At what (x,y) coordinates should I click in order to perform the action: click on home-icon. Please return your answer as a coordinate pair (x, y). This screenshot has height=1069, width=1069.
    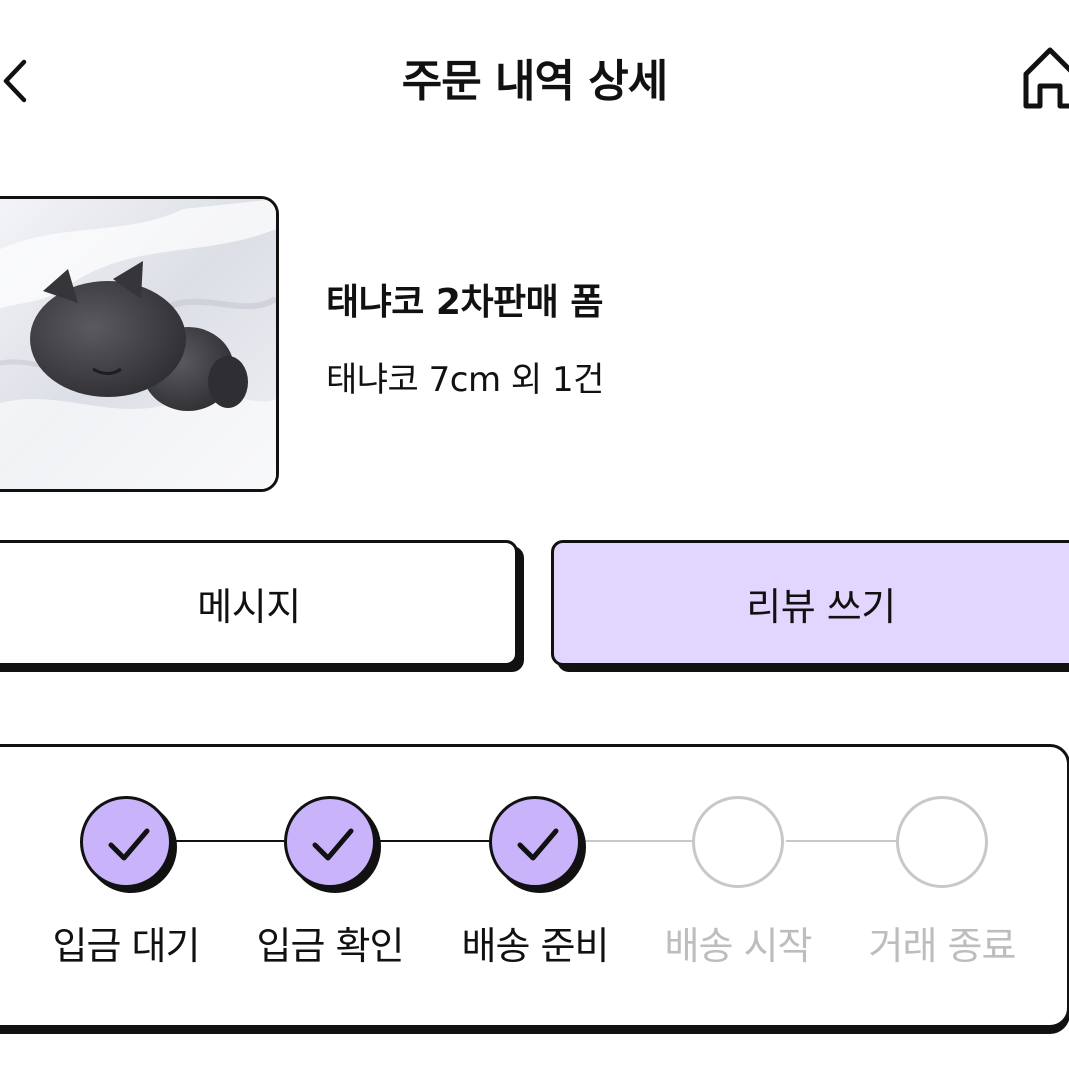
    Looking at the image, I should click on (1046, 78).